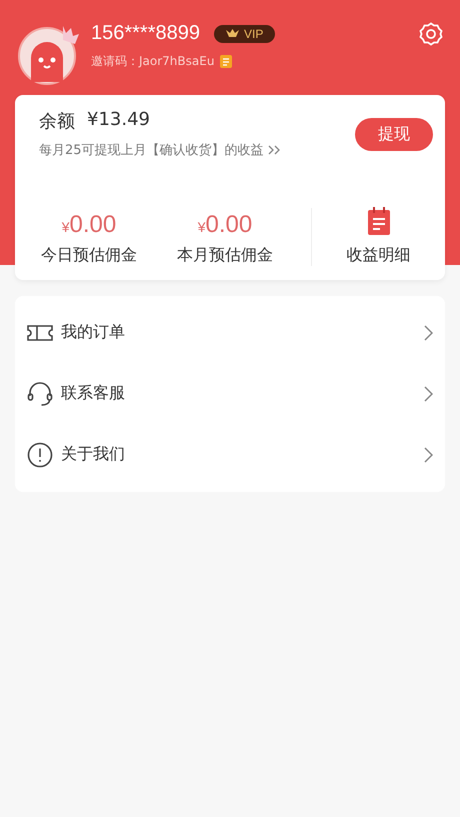  I want to click on invite-code: 邀请码：Jaor7hBsaEu, so click(152, 61).